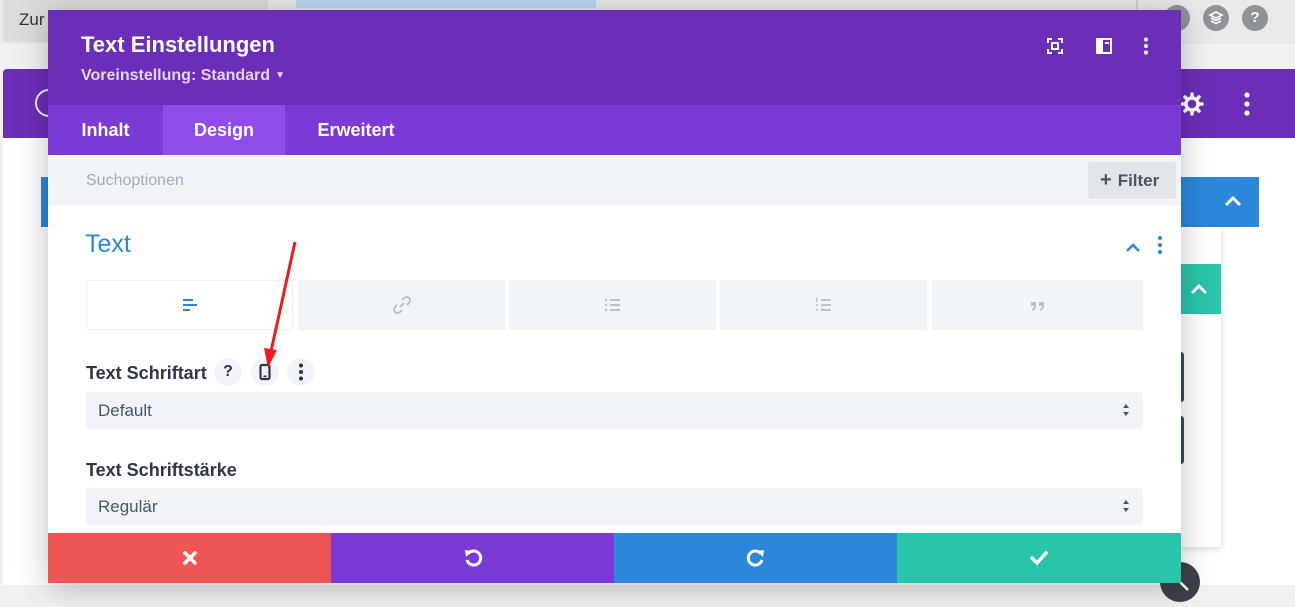  Describe the element at coordinates (32, 19) in the screenshot. I see `back-button-label: Zur` at that location.